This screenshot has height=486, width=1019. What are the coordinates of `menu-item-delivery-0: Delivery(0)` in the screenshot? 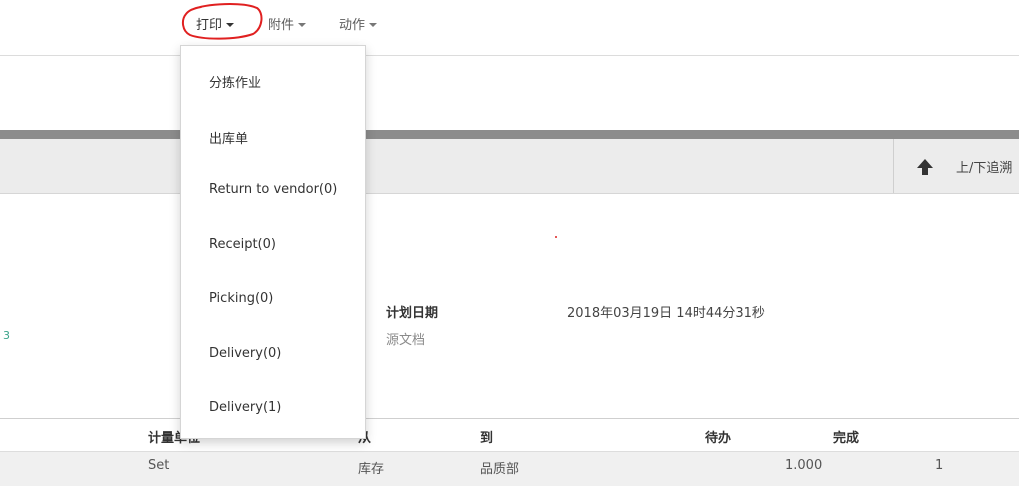 It's located at (245, 353).